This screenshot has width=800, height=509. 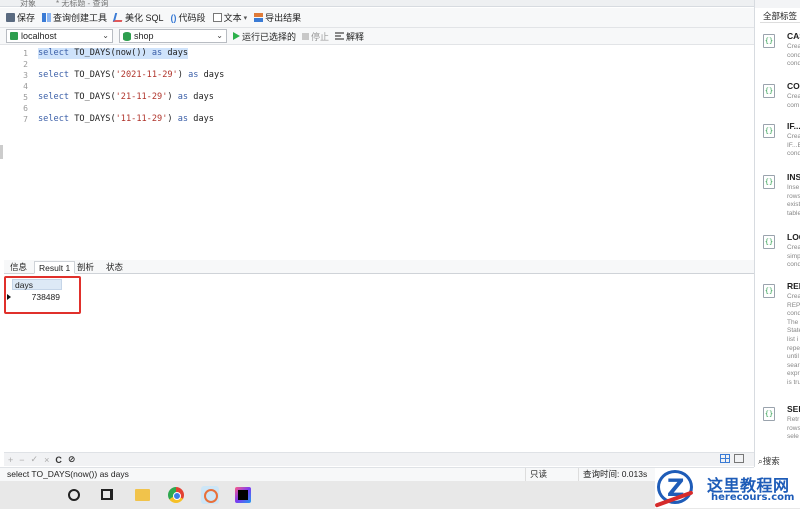 I want to click on watermark-url: herecours.com, so click(x=753, y=497).